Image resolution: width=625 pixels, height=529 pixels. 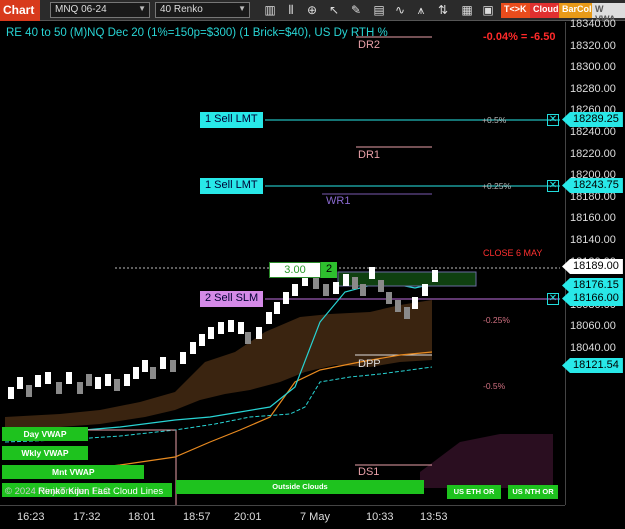 I want to click on close-label: CLOSE 6 MAY, so click(x=513, y=253).